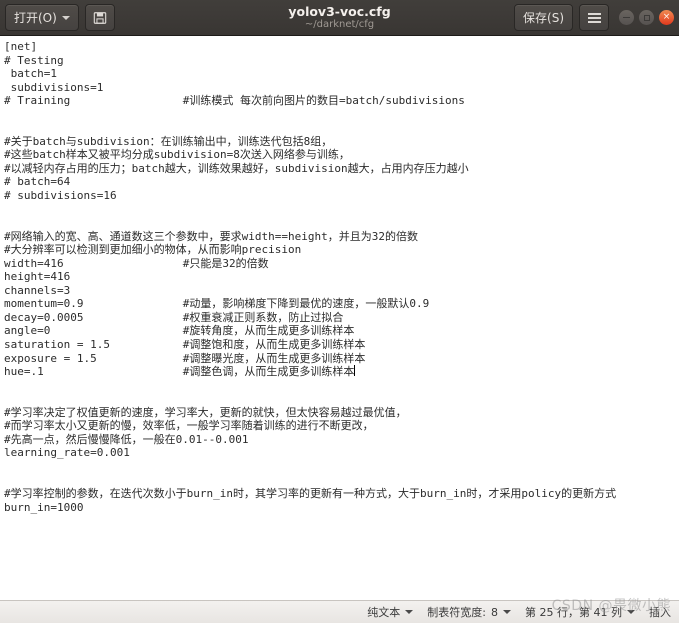  What do you see at coordinates (37, 290) in the screenshot?
I see `editor-line: channels=3` at bounding box center [37, 290].